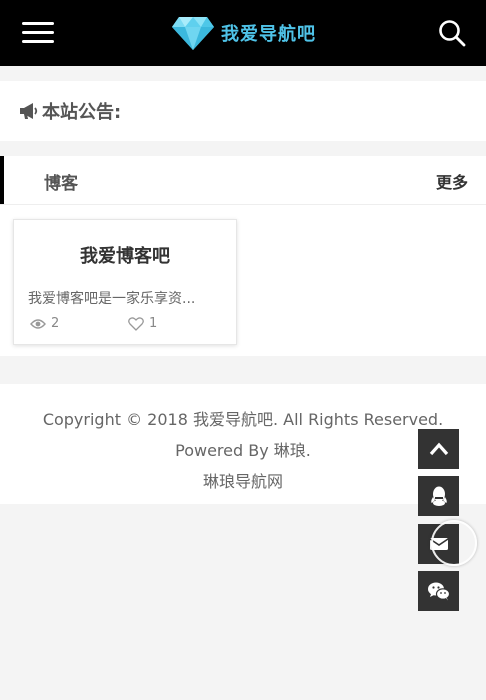 Image resolution: width=486 pixels, height=700 pixels. I want to click on section-title: 博客, so click(61, 184).